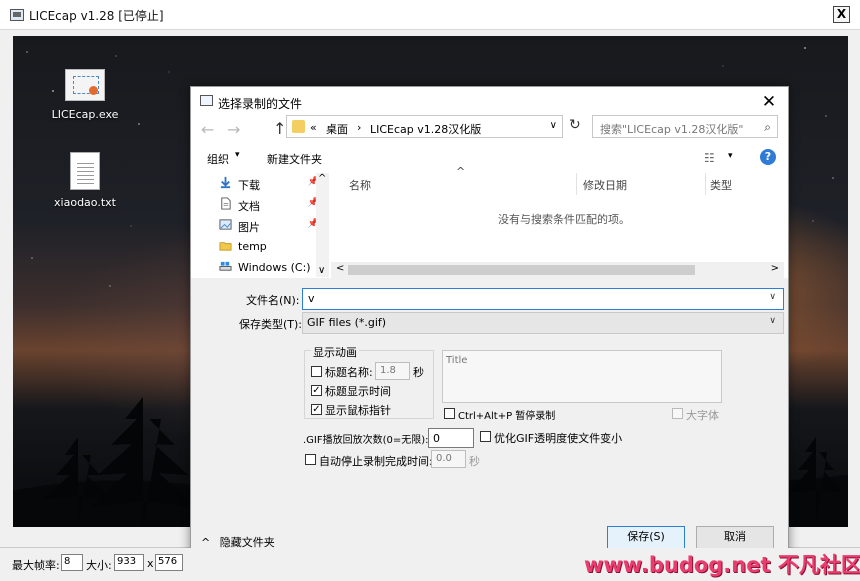 Image resolution: width=860 pixels, height=581 pixels. I want to click on seconds-unit: 秒, so click(418, 372).